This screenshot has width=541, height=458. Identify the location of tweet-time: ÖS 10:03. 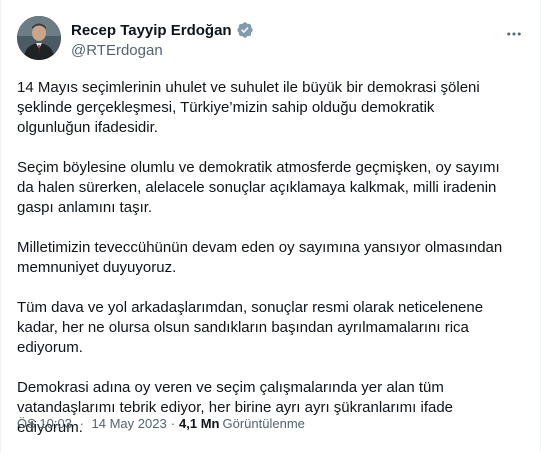
(44, 423).